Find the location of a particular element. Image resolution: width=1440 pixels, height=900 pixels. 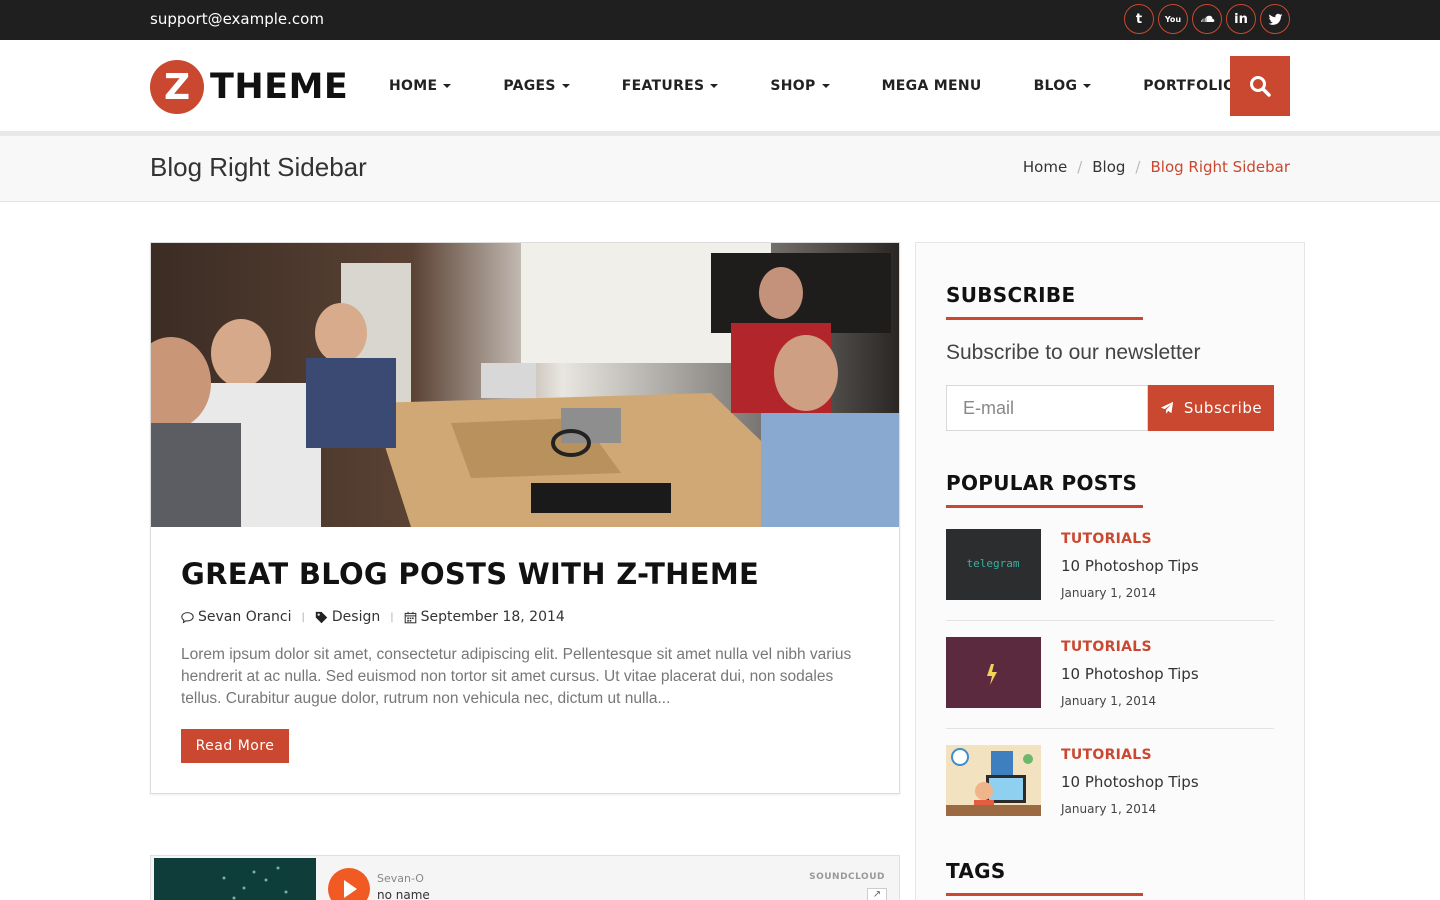

subscribe-title: SUBSCRIBE is located at coordinates (1011, 295).